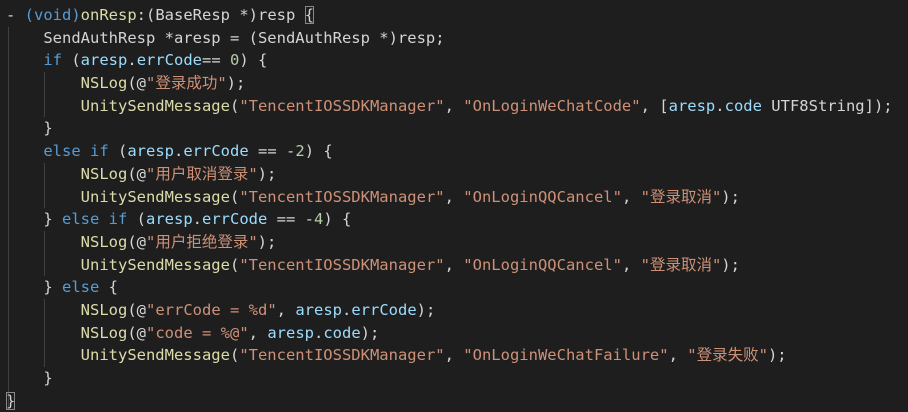 The height and width of the screenshot is (412, 908). What do you see at coordinates (146, 15) in the screenshot?
I see `code-token: :(` at bounding box center [146, 15].